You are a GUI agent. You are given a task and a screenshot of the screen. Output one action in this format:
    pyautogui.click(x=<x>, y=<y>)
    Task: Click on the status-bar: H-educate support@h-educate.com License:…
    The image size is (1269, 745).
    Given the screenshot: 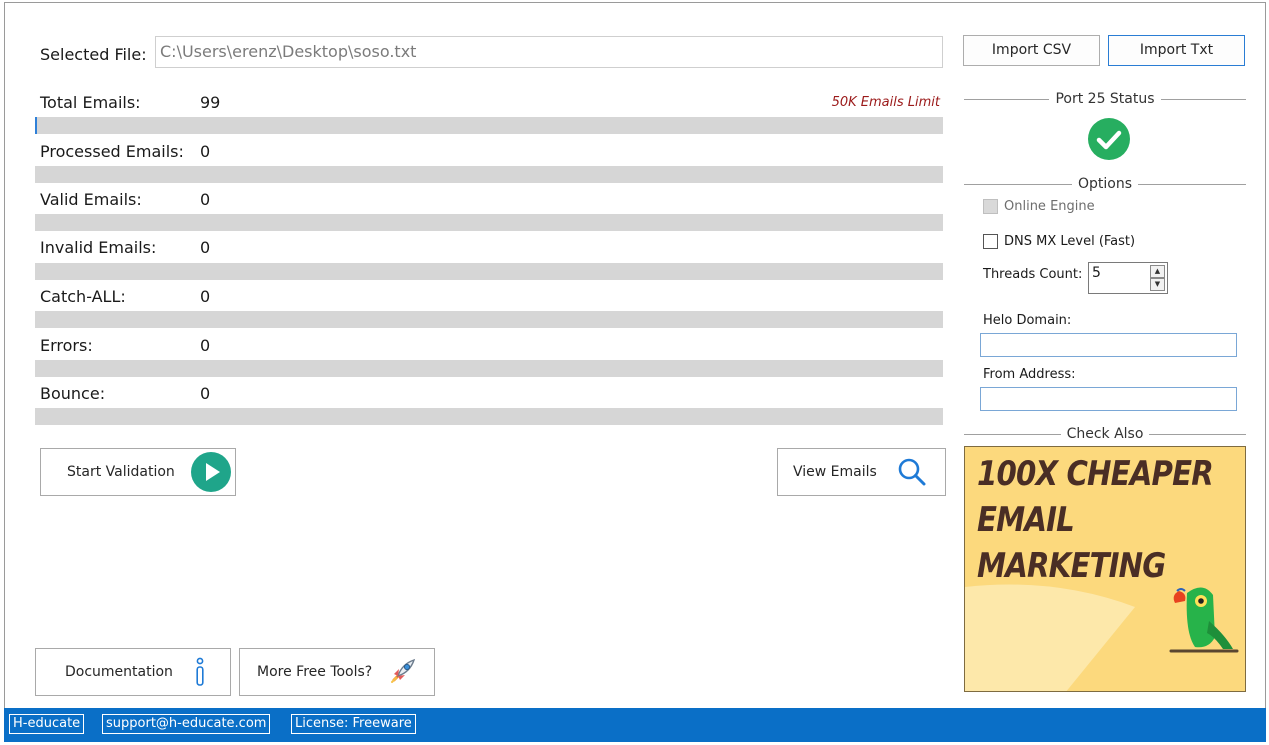 What is the action you would take?
    pyautogui.click(x=635, y=725)
    